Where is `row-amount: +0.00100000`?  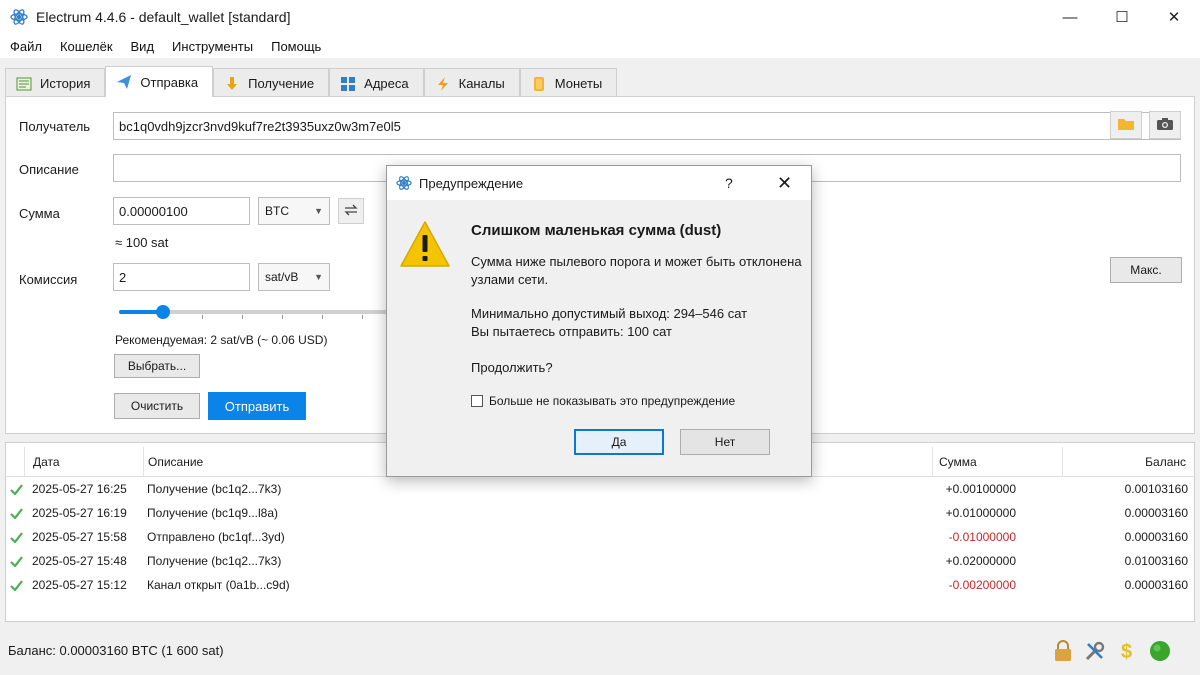
row-amount: +0.00100000 is located at coordinates (980, 489).